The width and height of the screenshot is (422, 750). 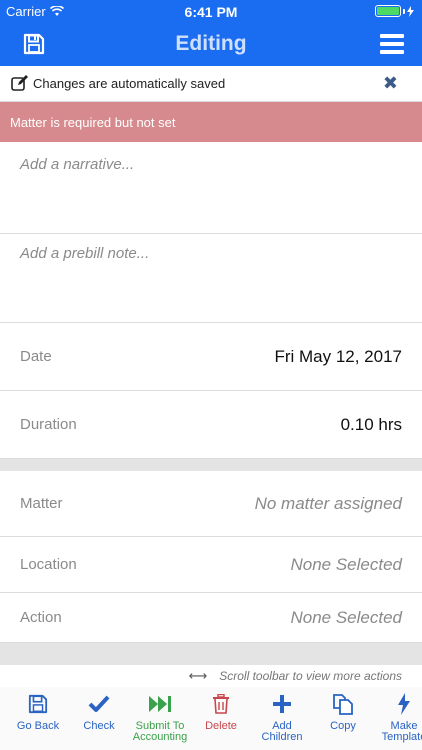 I want to click on submit-to-accounting-button: Submit To Accounting, so click(x=160, y=718).